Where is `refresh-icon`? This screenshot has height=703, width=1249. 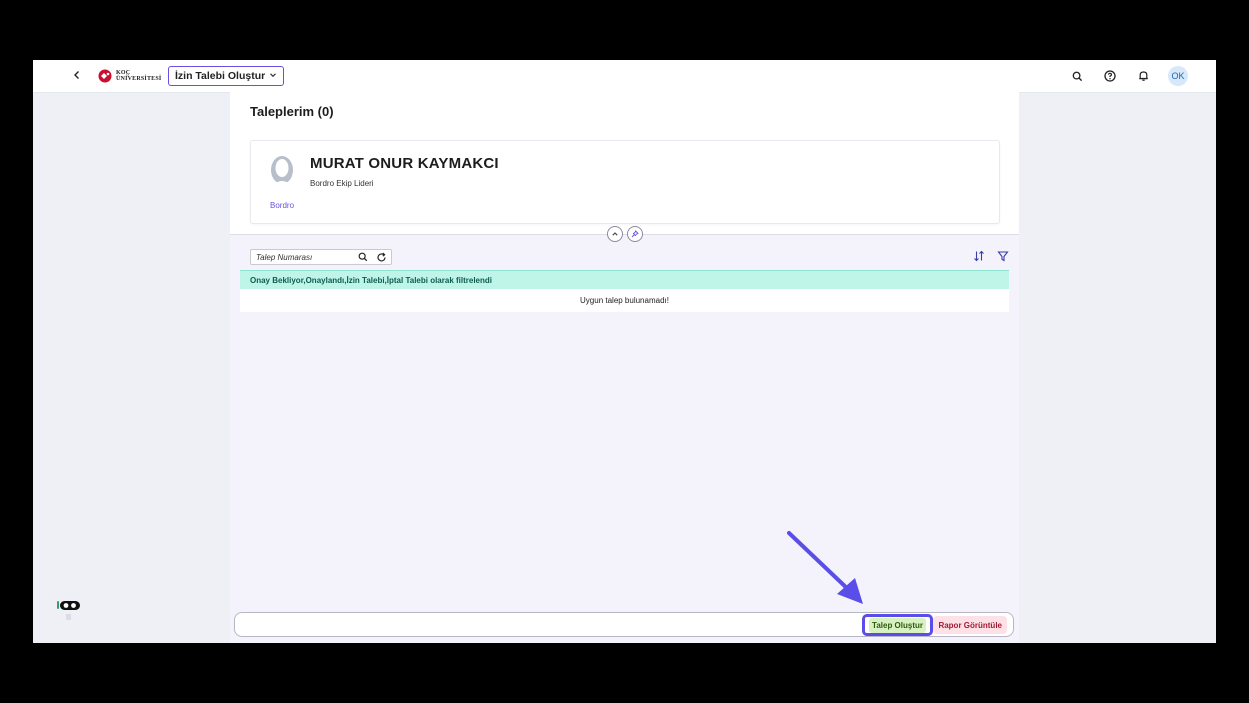
refresh-icon is located at coordinates (381, 257).